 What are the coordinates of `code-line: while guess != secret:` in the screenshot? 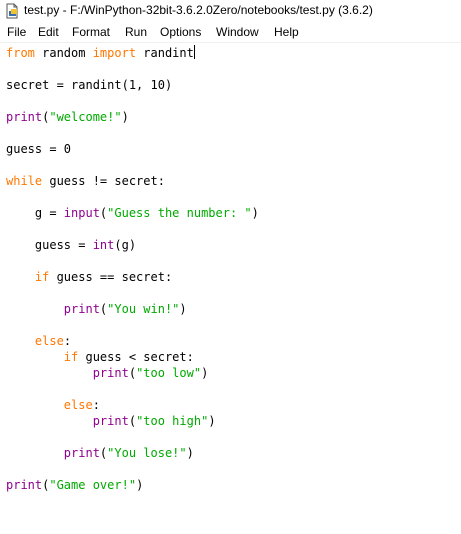 It's located at (85, 181).